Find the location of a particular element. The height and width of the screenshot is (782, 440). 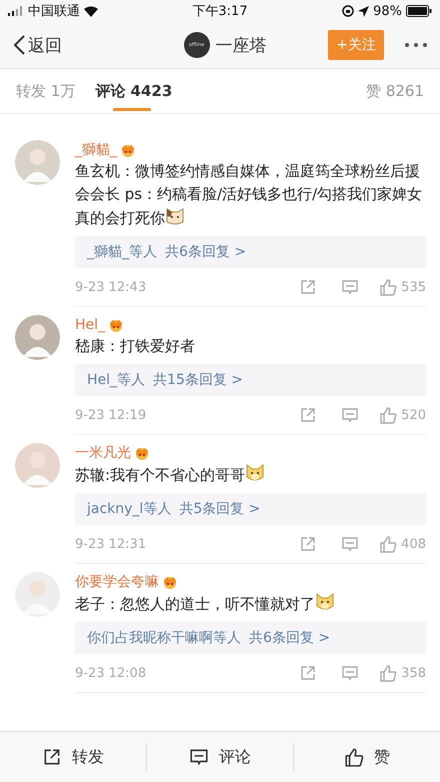

comment-time: 9-23 12:31 is located at coordinates (111, 544).